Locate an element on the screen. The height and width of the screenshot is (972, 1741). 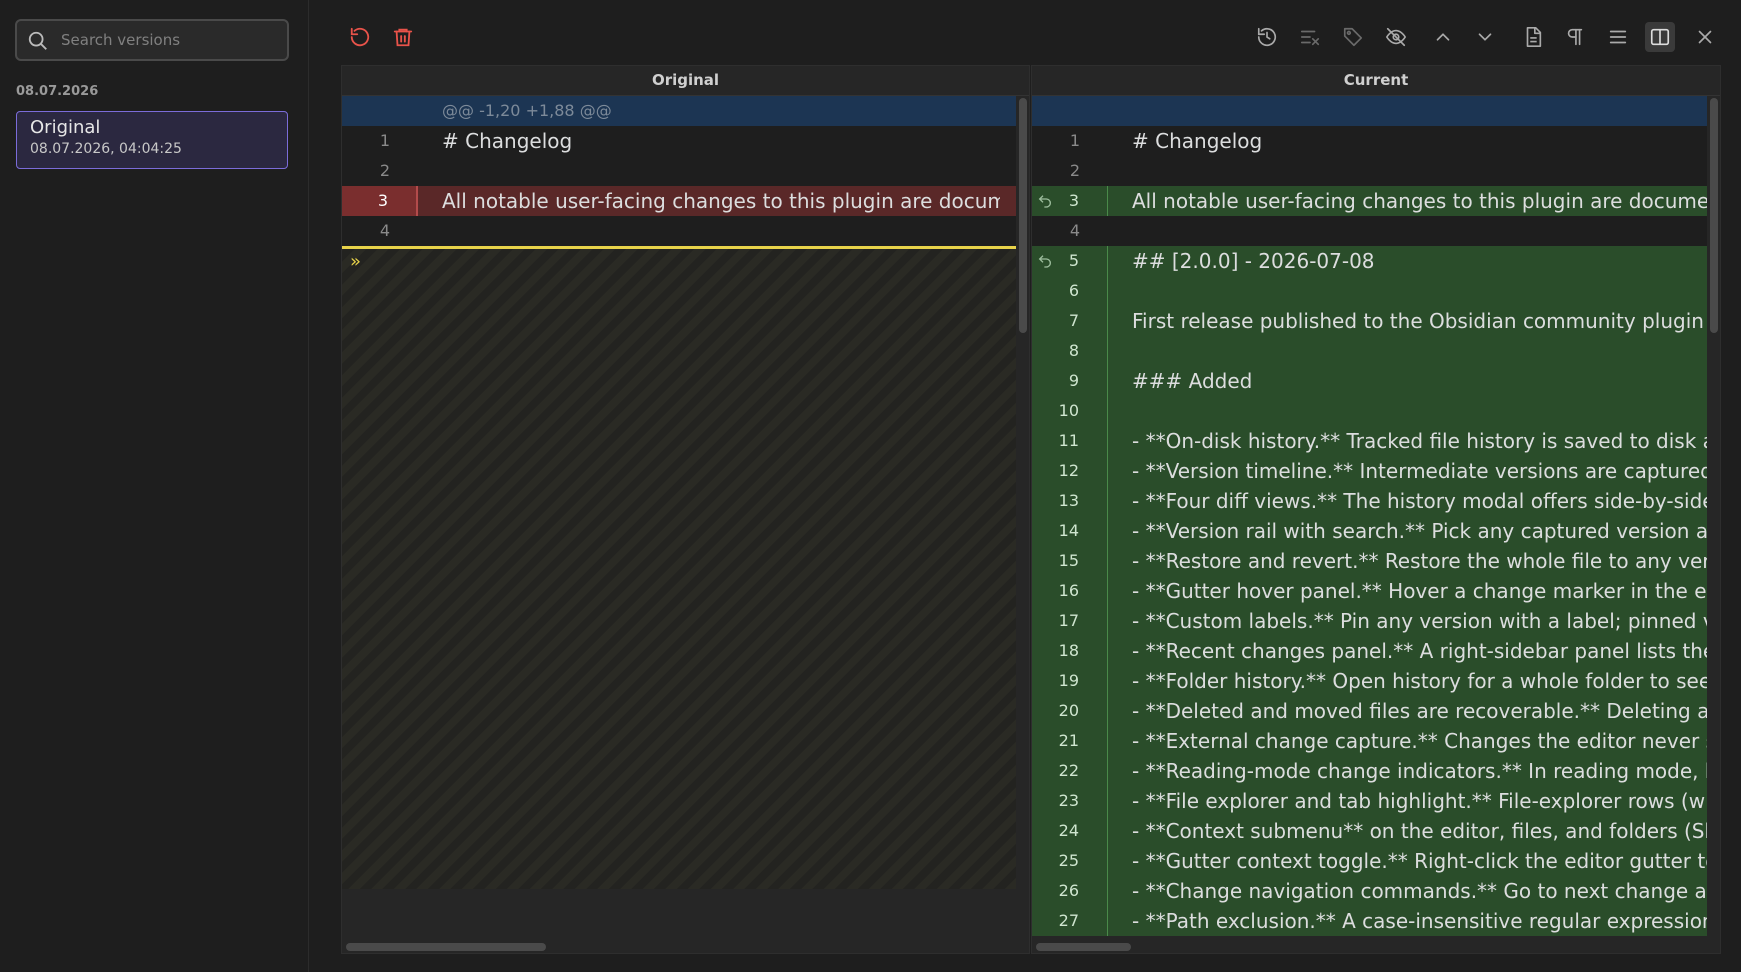
revert-button is located at coordinates (360, 37).